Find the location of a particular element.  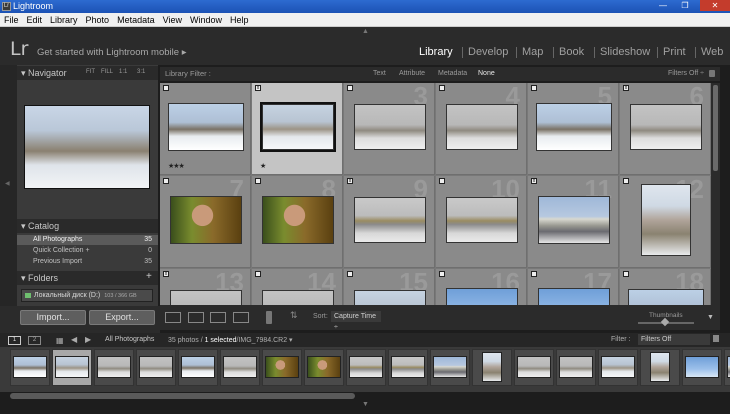

filter-tab-none: None is located at coordinates (486, 74).